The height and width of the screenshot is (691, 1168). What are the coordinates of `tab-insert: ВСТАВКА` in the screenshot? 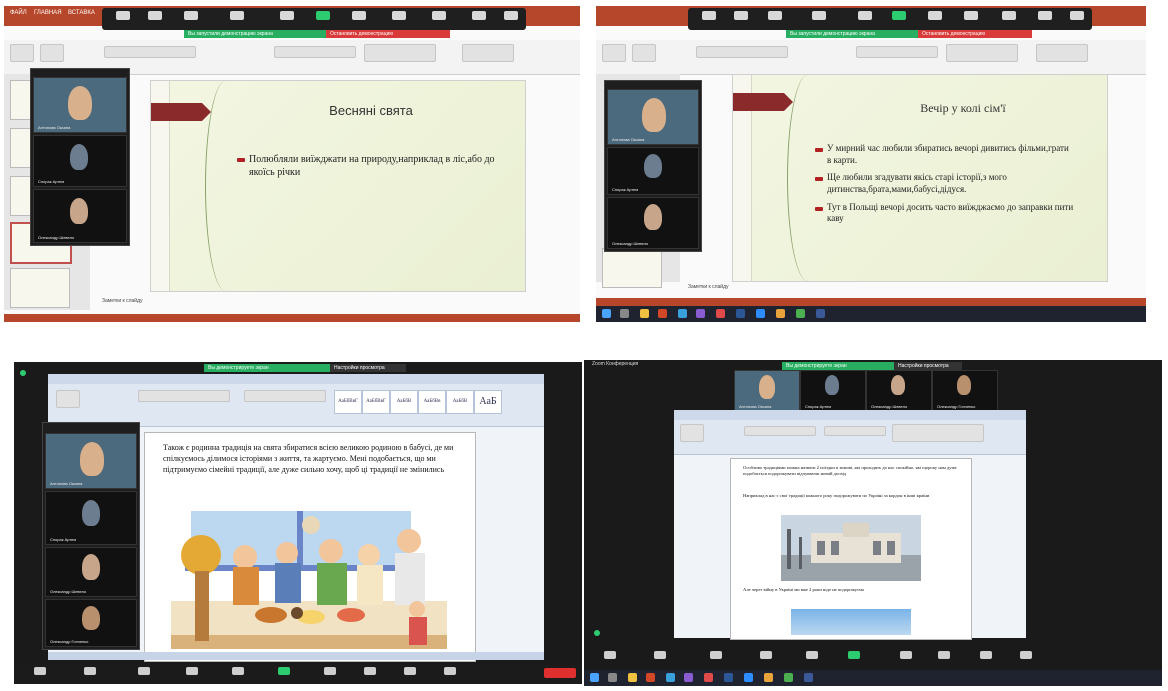 It's located at (81, 13).